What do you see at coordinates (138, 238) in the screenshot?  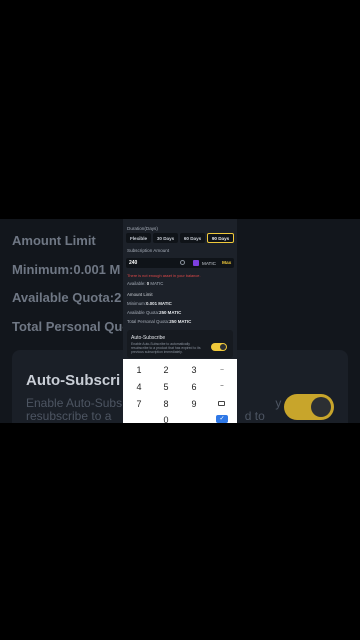 I see `tab-flexible: Flexible` at bounding box center [138, 238].